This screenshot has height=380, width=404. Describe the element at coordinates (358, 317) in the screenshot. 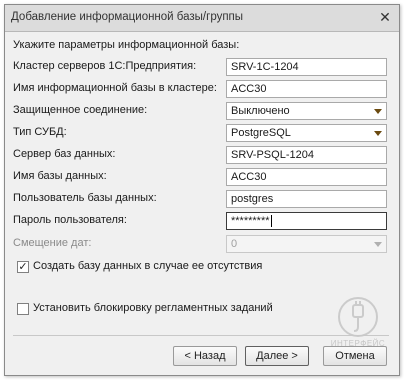

I see `plug-icon` at that location.